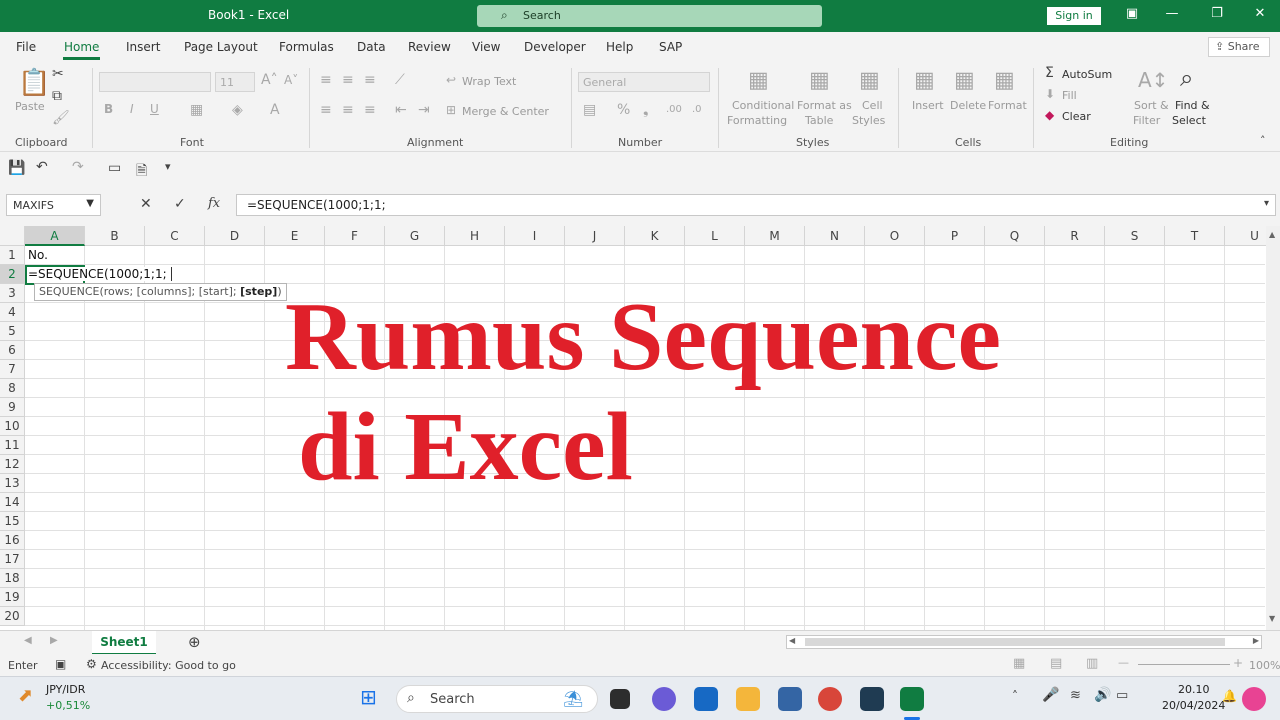 This screenshot has height=720, width=1280. What do you see at coordinates (60, 664) in the screenshot?
I see `macro-record-icon: ▣` at bounding box center [60, 664].